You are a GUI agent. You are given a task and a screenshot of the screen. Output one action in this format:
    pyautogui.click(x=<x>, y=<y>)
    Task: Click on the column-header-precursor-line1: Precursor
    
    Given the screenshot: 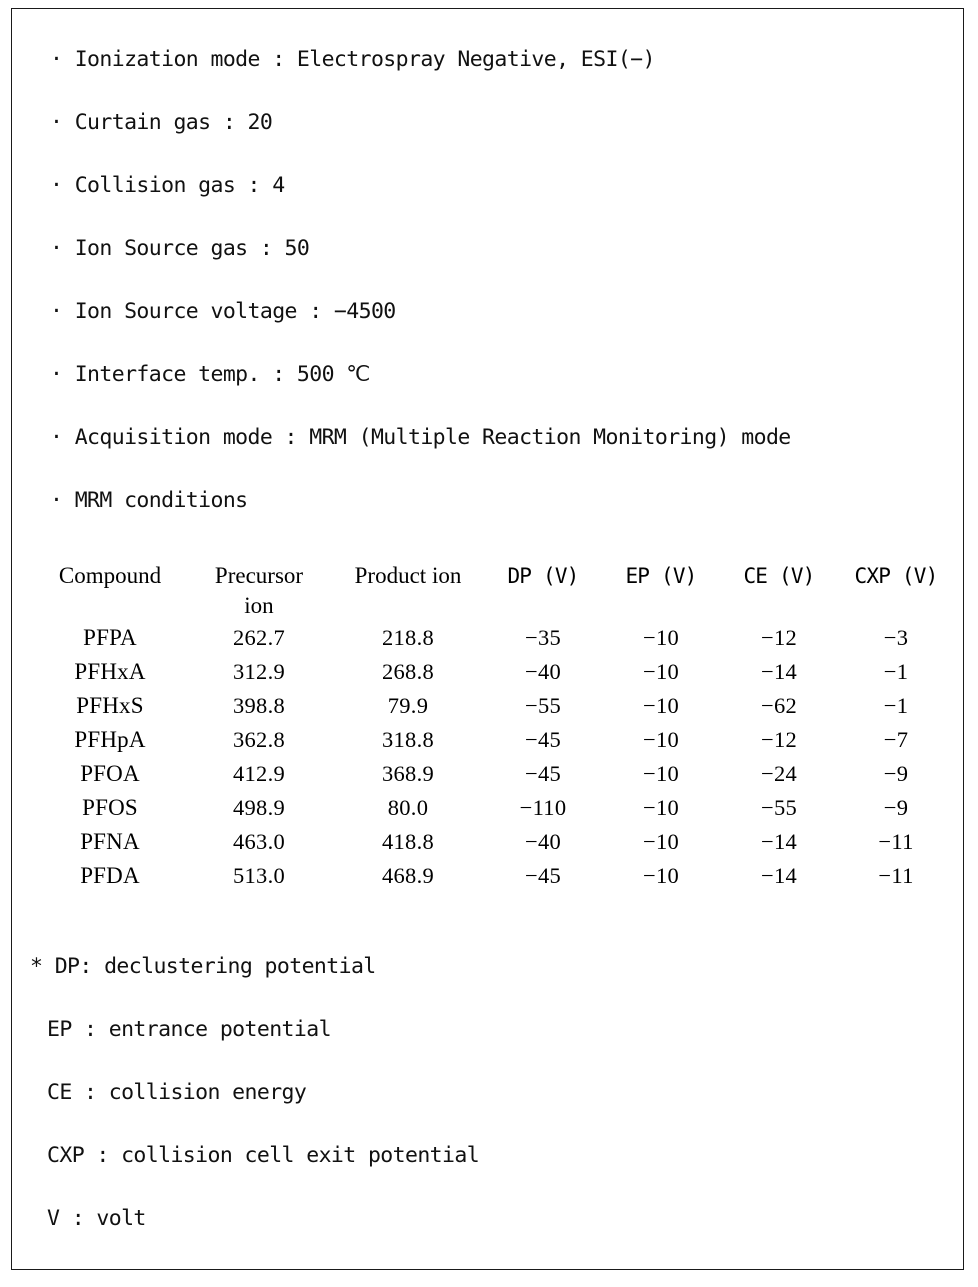 What is the action you would take?
    pyautogui.click(x=259, y=575)
    